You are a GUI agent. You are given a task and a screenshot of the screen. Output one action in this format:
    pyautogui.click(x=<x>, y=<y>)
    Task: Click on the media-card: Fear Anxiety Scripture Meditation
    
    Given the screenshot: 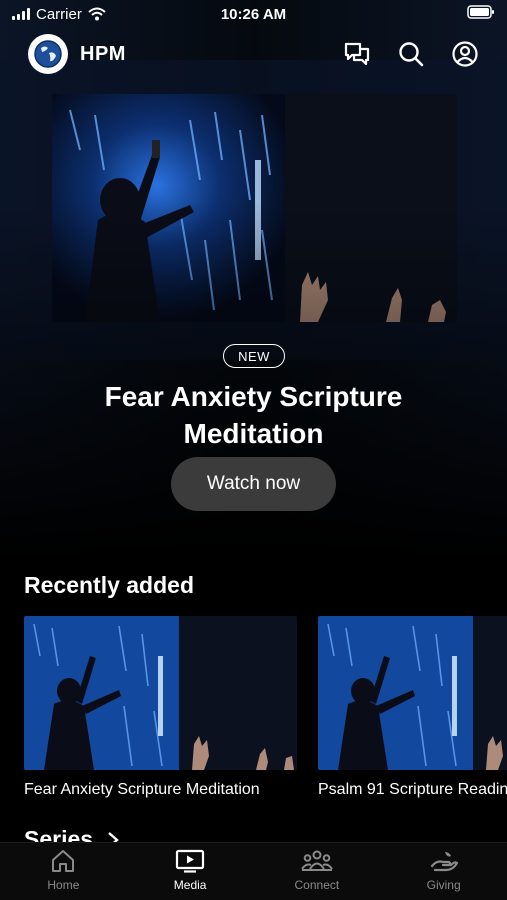 What is the action you would take?
    pyautogui.click(x=160, y=707)
    